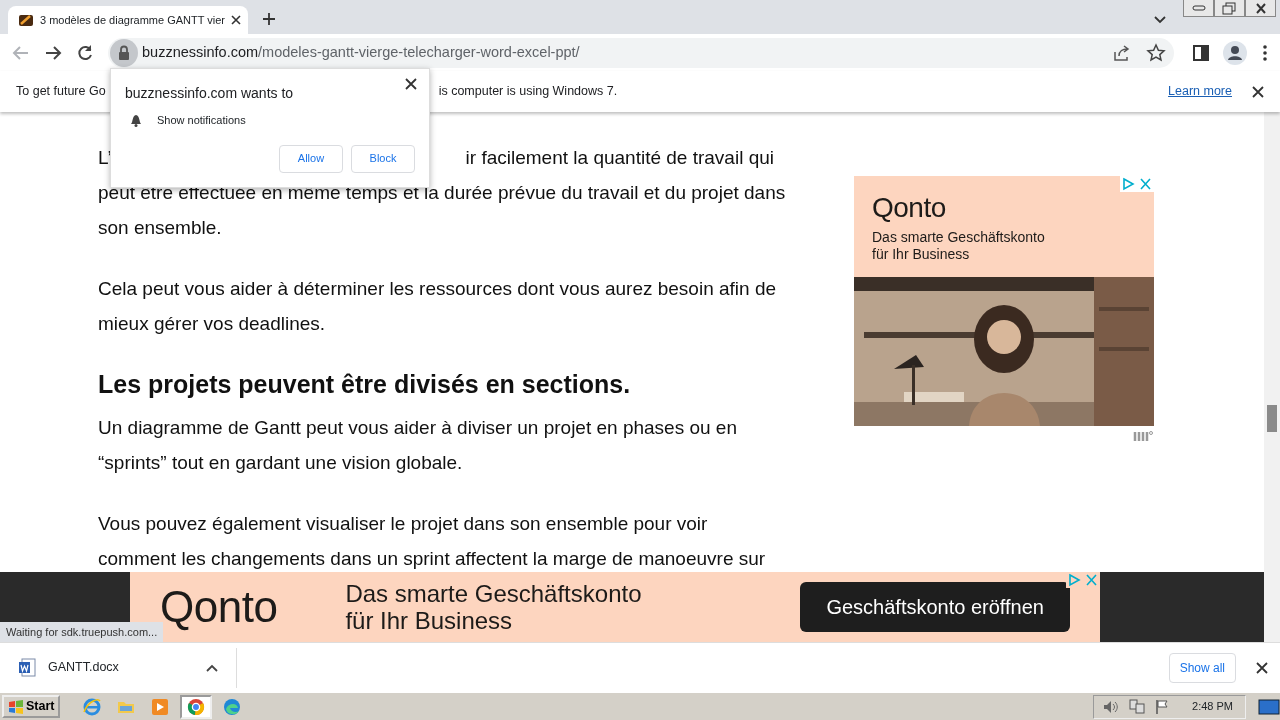 Image resolution: width=1280 pixels, height=720 pixels. I want to click on permission-label: Show notifications, so click(201, 120).